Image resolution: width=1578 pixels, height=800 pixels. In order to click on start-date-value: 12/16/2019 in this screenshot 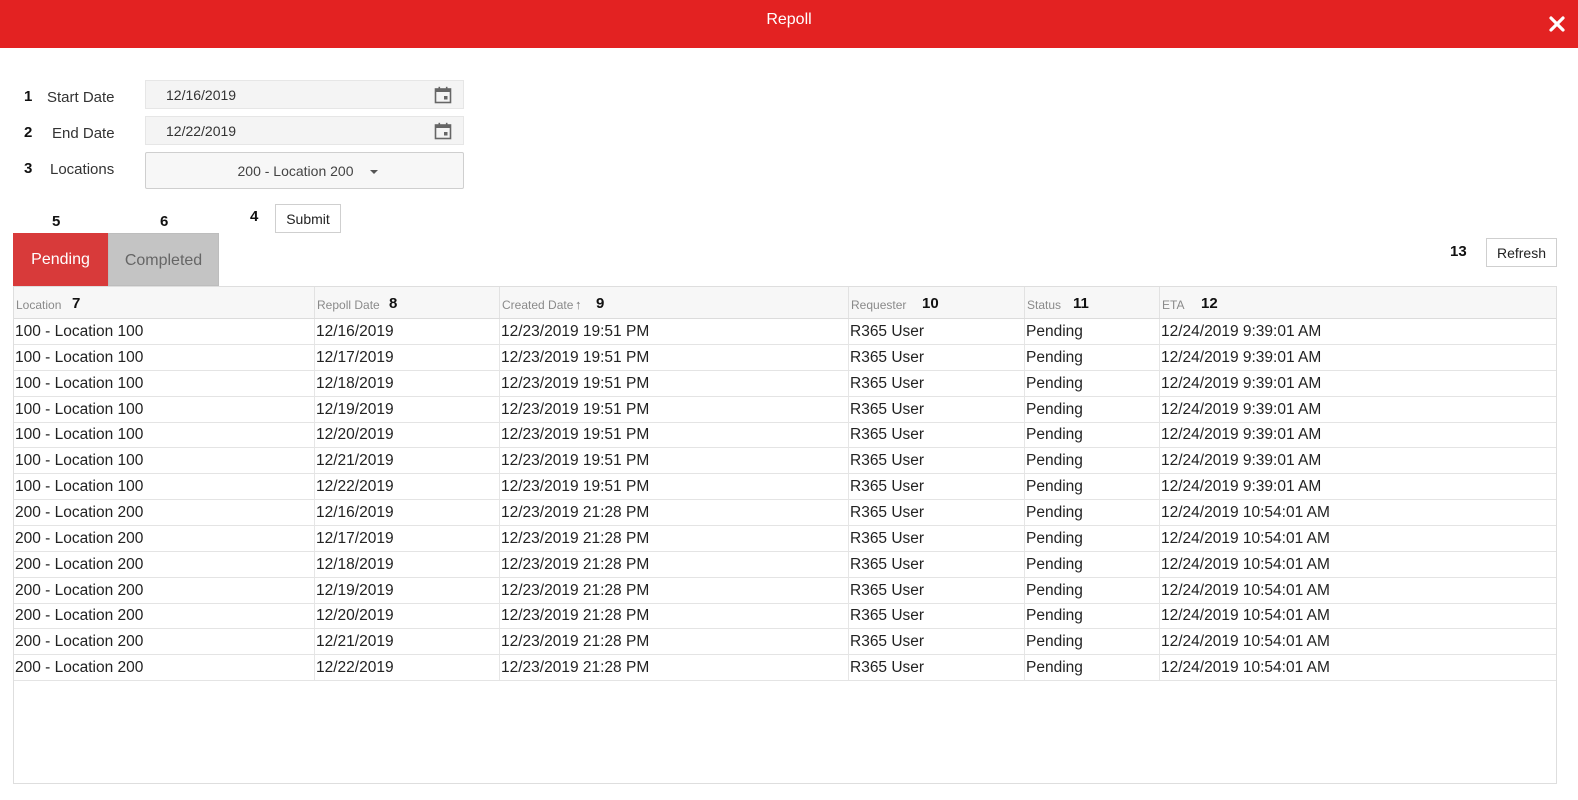, I will do `click(201, 95)`.